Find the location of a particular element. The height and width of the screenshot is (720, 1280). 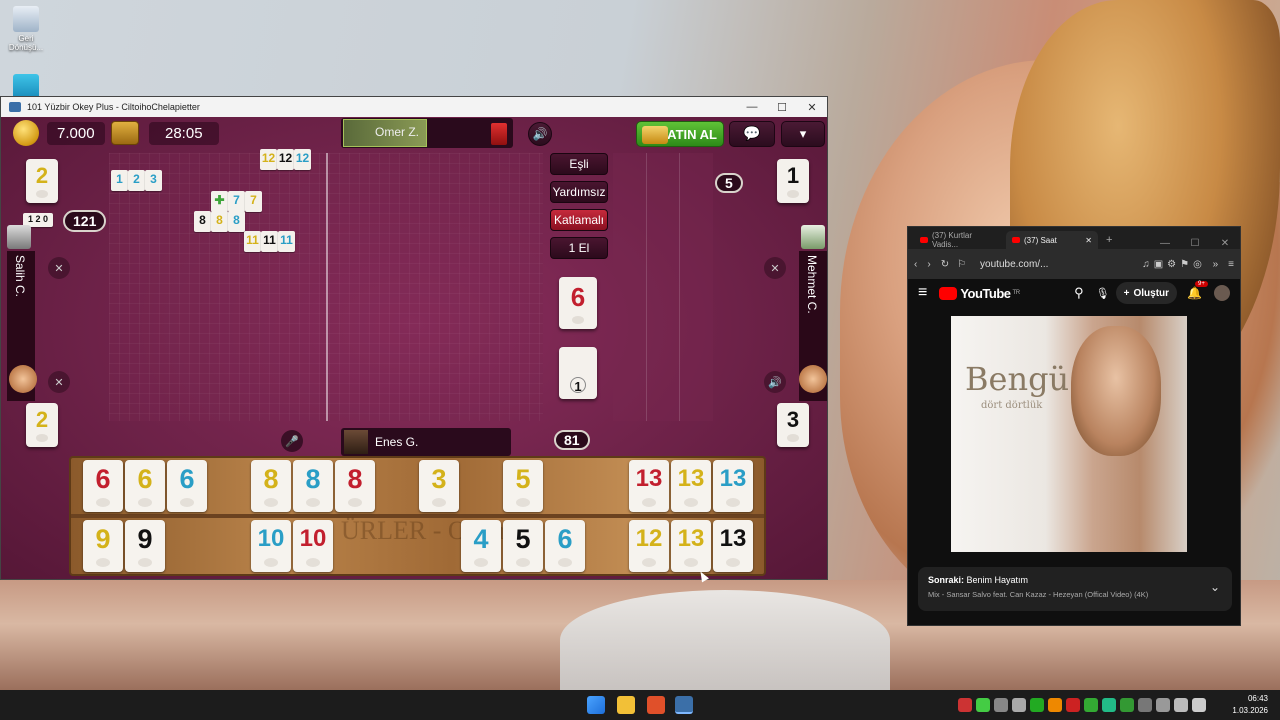

rack-tile-value: 3 is located at coordinates (439, 479).